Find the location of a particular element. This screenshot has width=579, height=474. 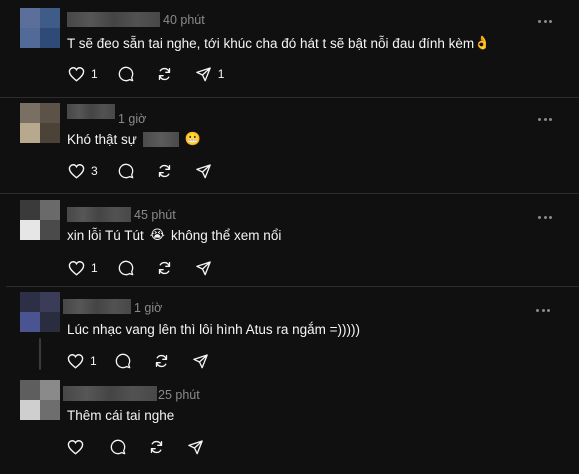

like-button is located at coordinates (78, 447).